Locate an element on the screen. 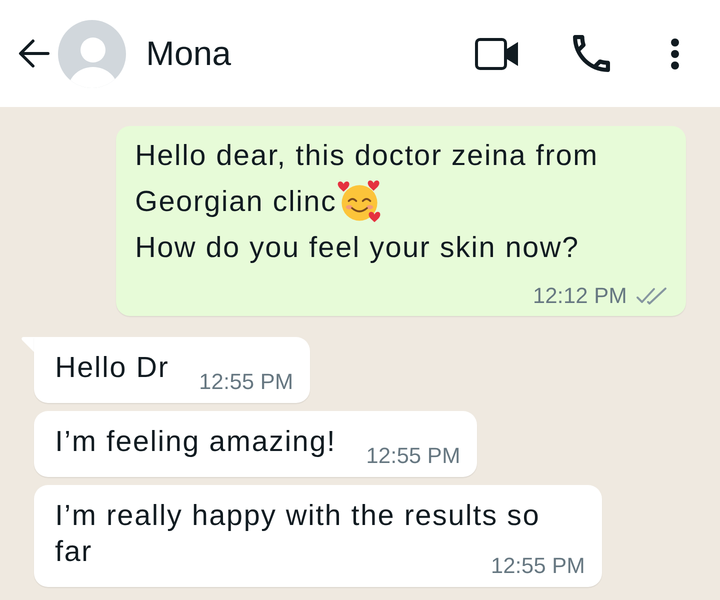 The width and height of the screenshot is (720, 600). message-text: I’m really happy with the results so is located at coordinates (297, 516).